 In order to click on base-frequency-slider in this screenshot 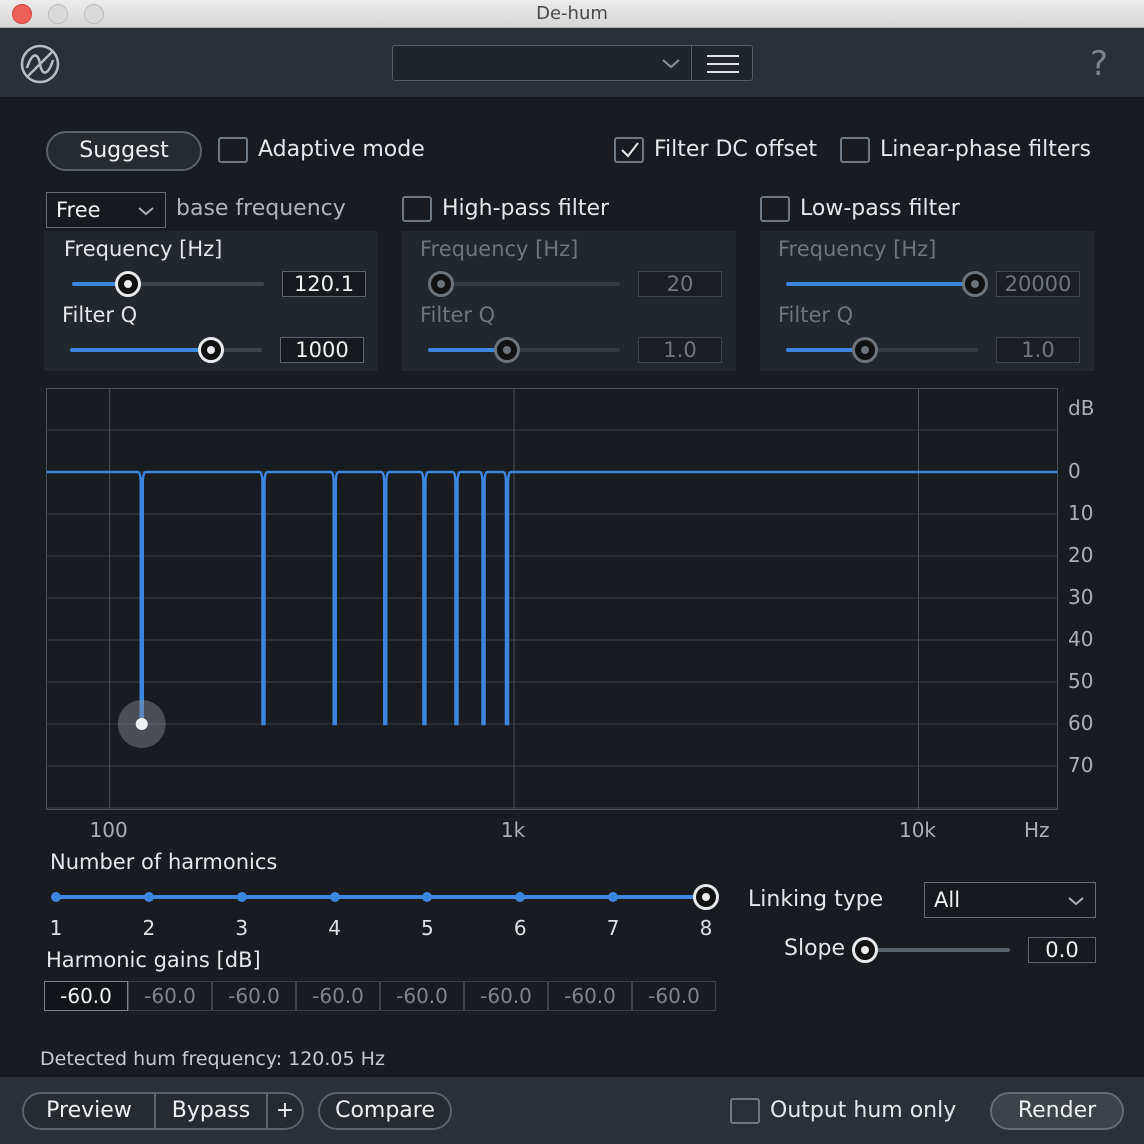, I will do `click(168, 284)`.